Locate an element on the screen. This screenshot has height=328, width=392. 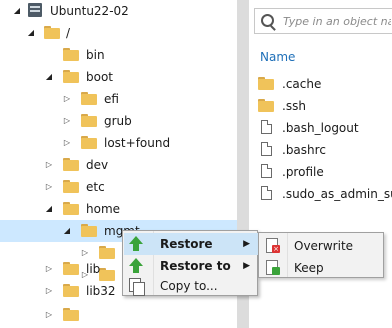
tree-item-grub: ▷ grub is located at coordinates (118, 121).